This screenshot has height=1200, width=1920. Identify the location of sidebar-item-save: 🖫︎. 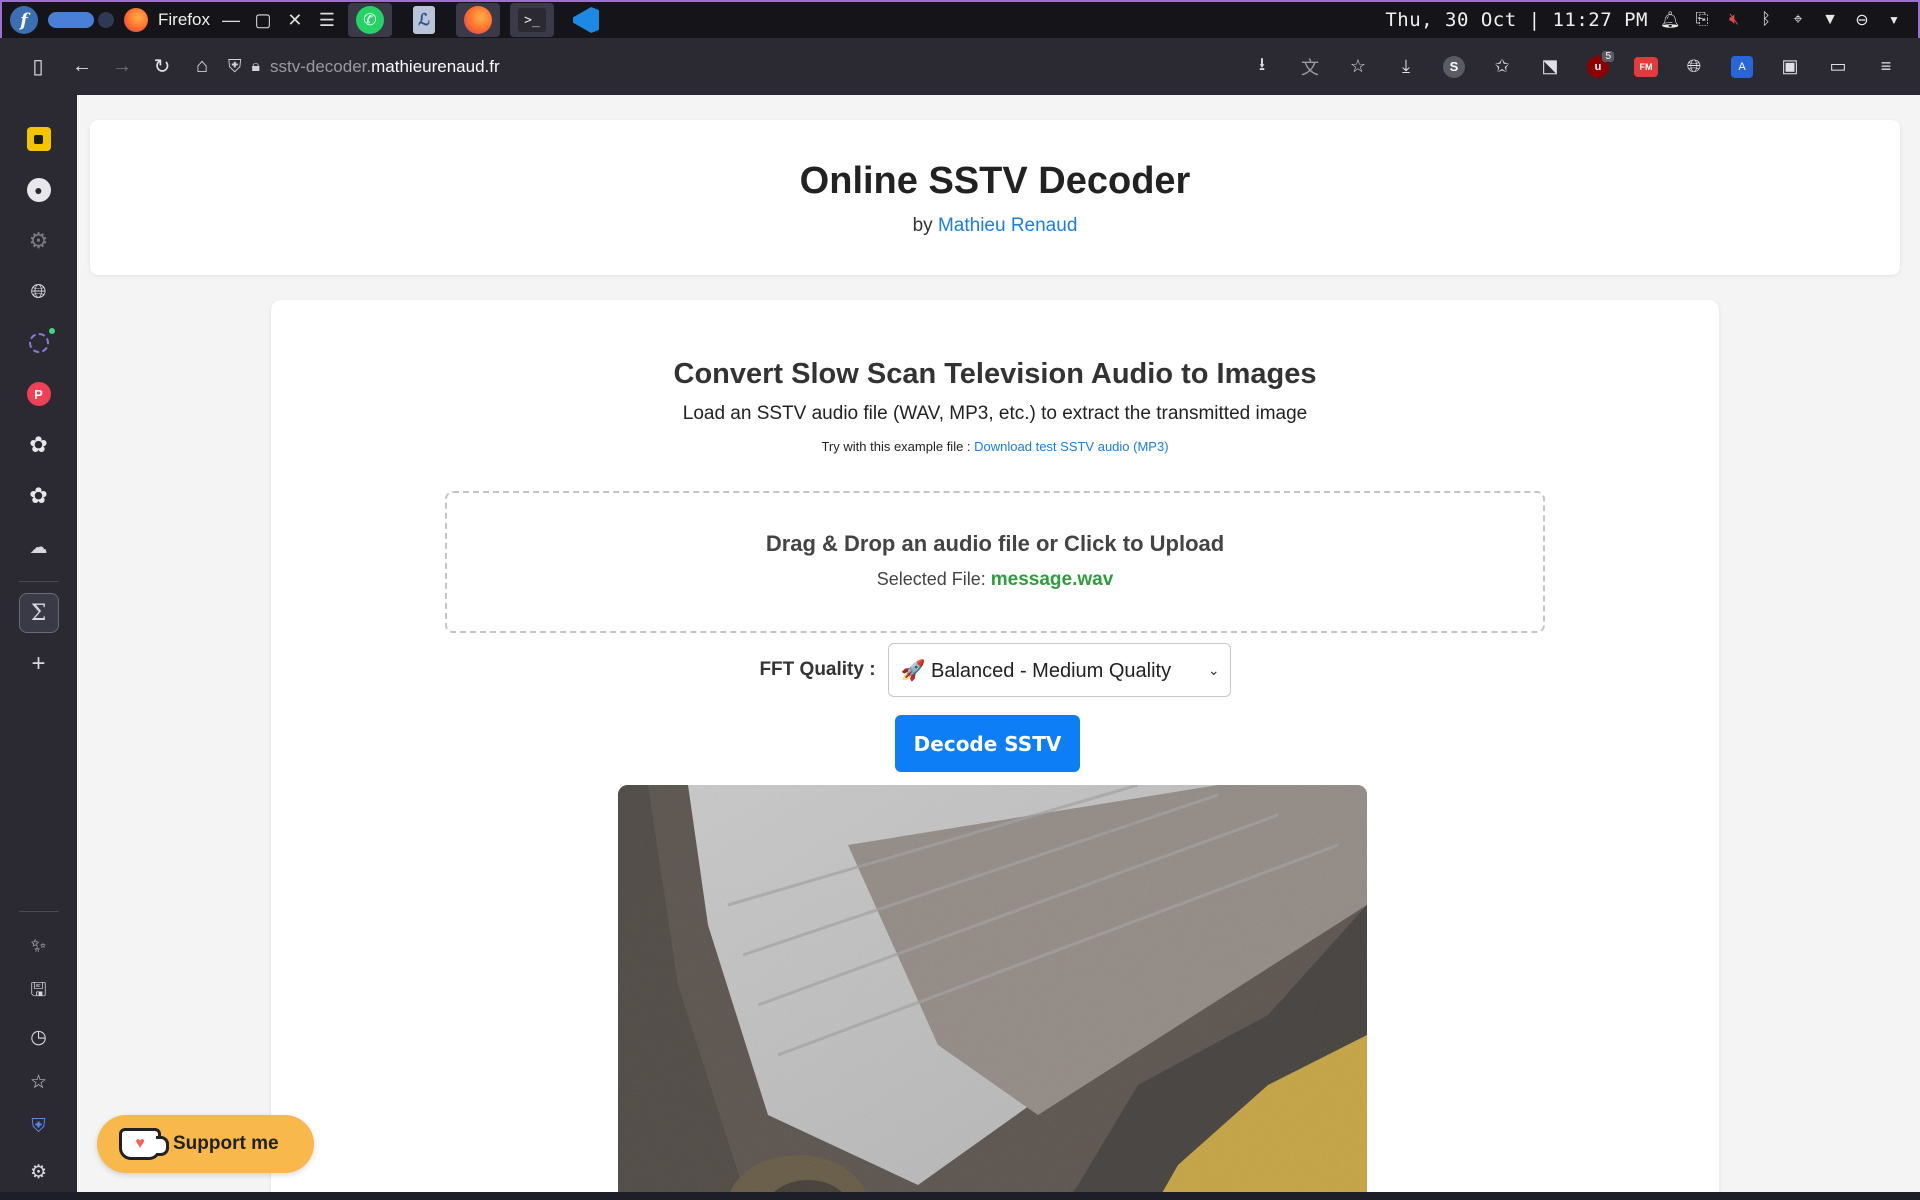
(39, 992).